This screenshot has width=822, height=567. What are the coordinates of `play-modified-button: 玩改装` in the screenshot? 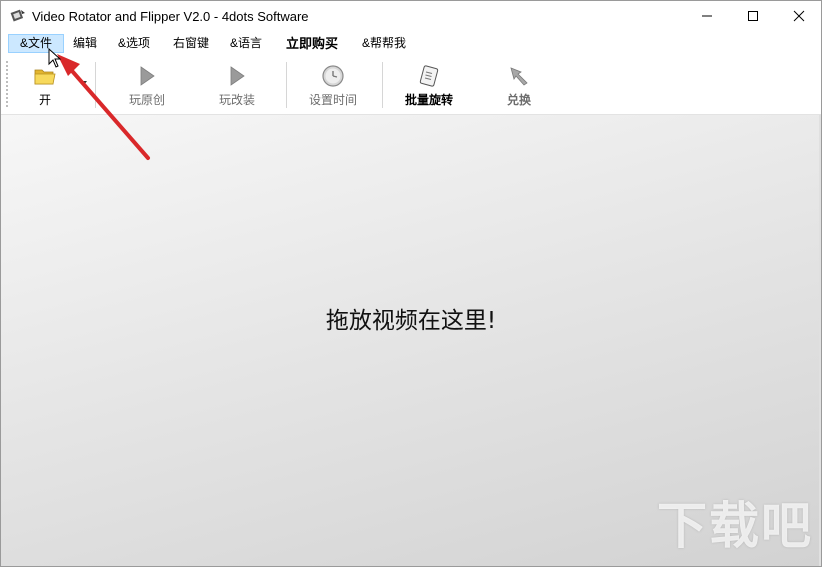 It's located at (237, 85).